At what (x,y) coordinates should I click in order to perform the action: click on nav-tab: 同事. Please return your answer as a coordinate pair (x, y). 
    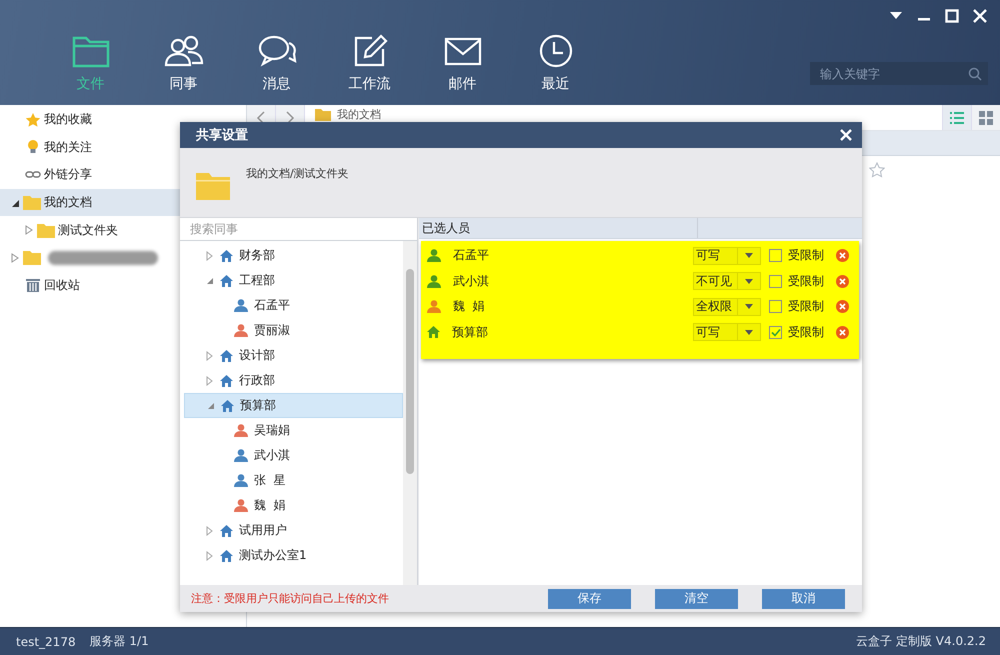
    Looking at the image, I should click on (183, 59).